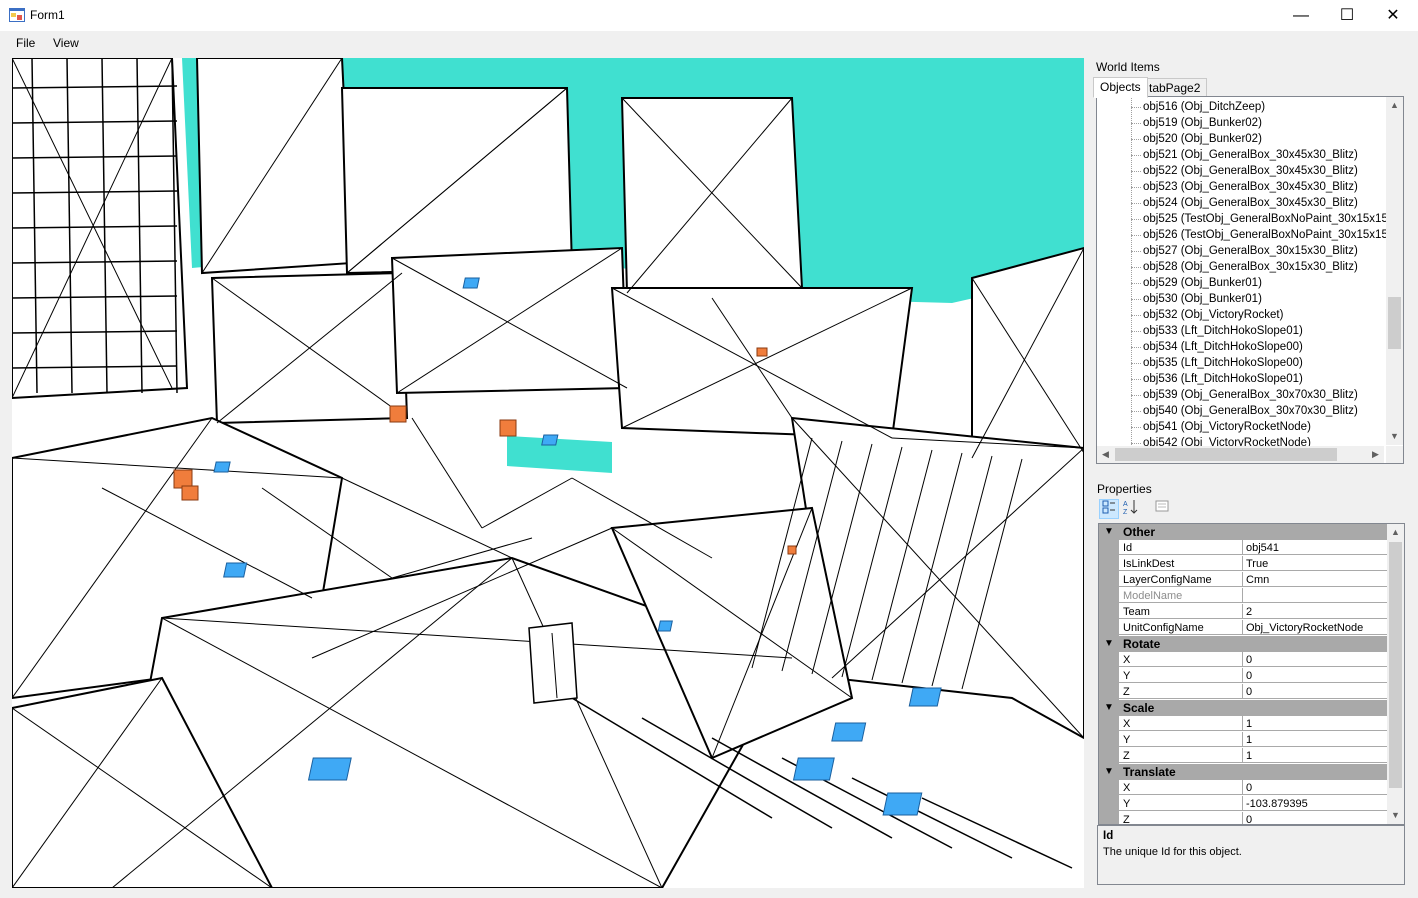 The height and width of the screenshot is (898, 1418). Describe the element at coordinates (1244, 187) in the screenshot. I see `tree-item: obj523 (Obj_GeneralBox_30x45x30_Blitz)` at that location.